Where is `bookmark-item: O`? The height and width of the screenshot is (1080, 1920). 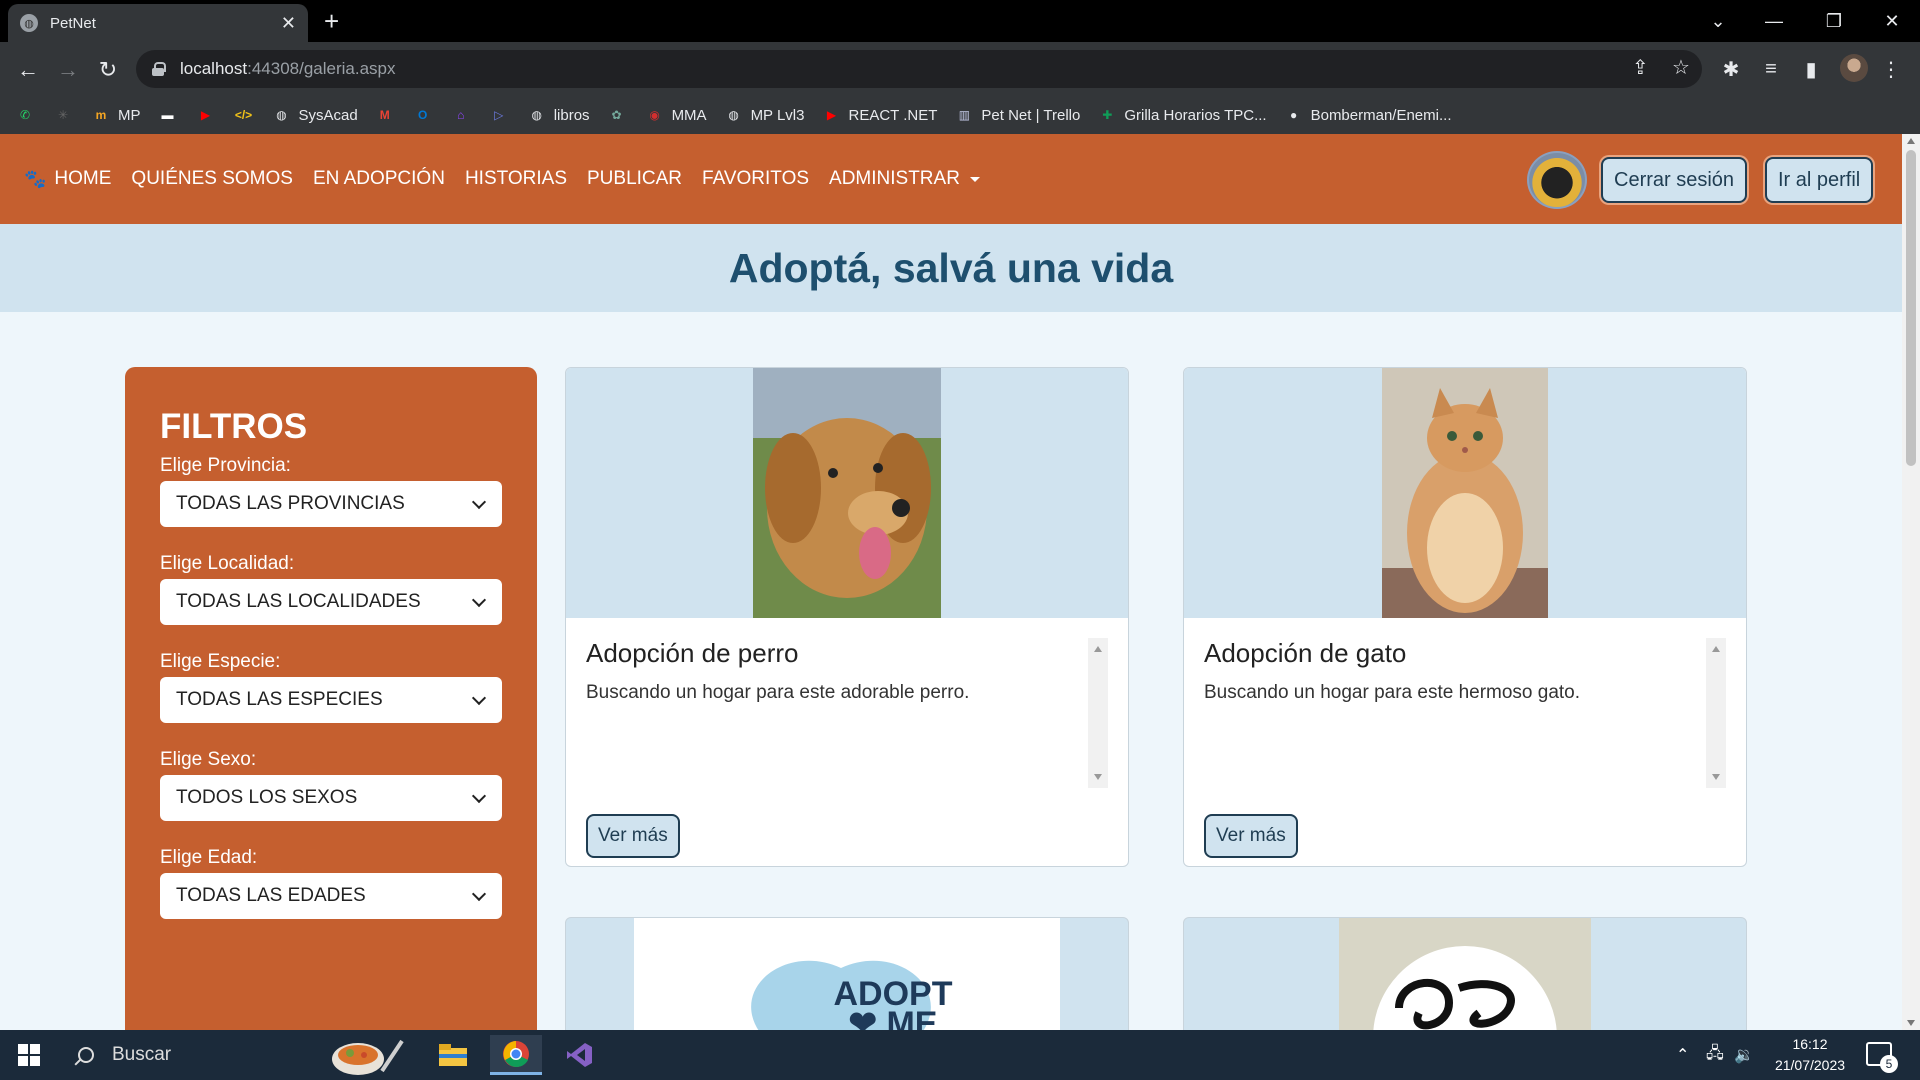
bookmark-item: O is located at coordinates (427, 115).